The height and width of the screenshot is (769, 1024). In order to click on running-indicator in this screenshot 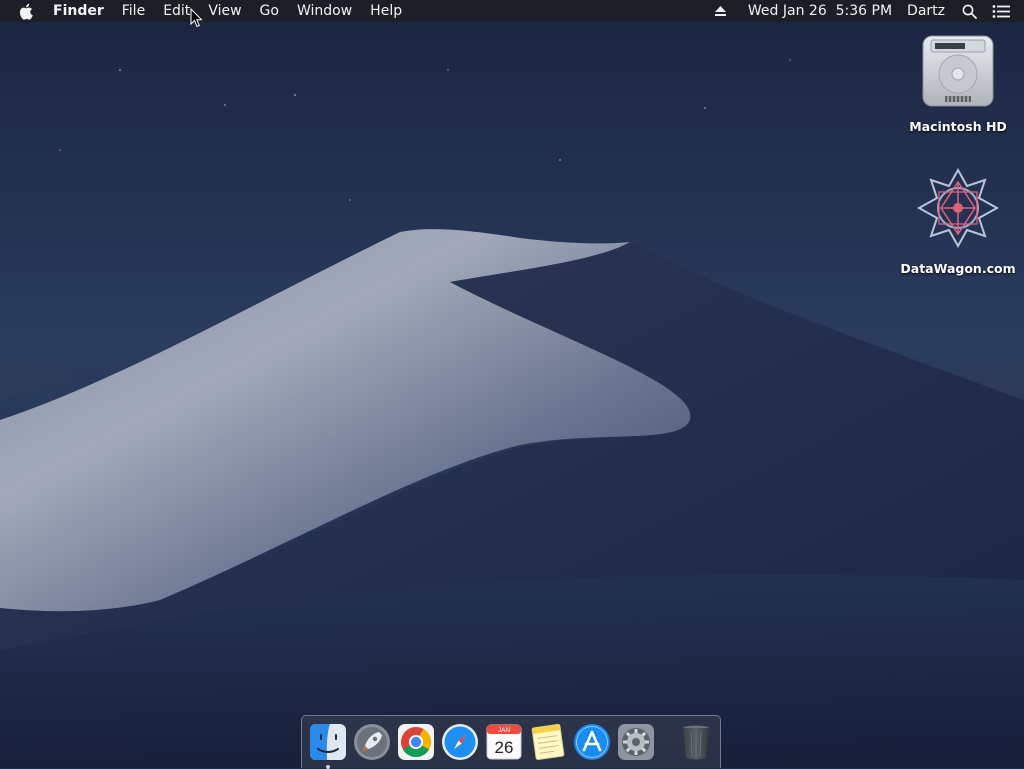, I will do `click(328, 767)`.